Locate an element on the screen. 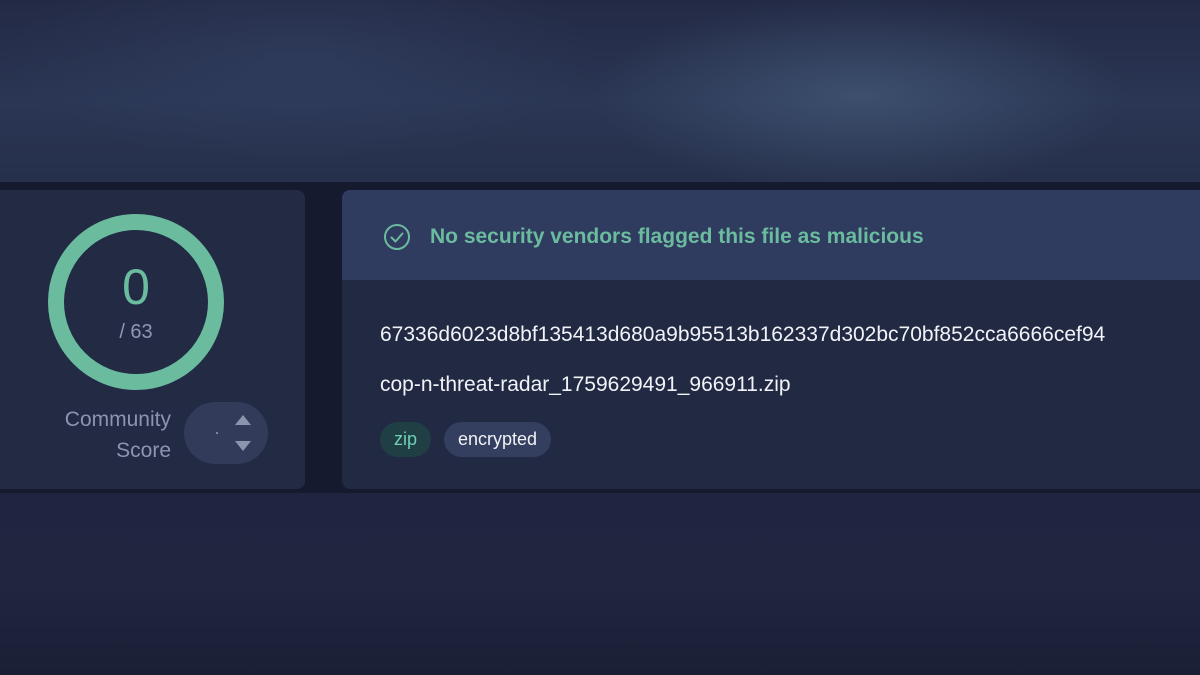 The image size is (1200, 675). chevron-down-icon is located at coordinates (243, 446).